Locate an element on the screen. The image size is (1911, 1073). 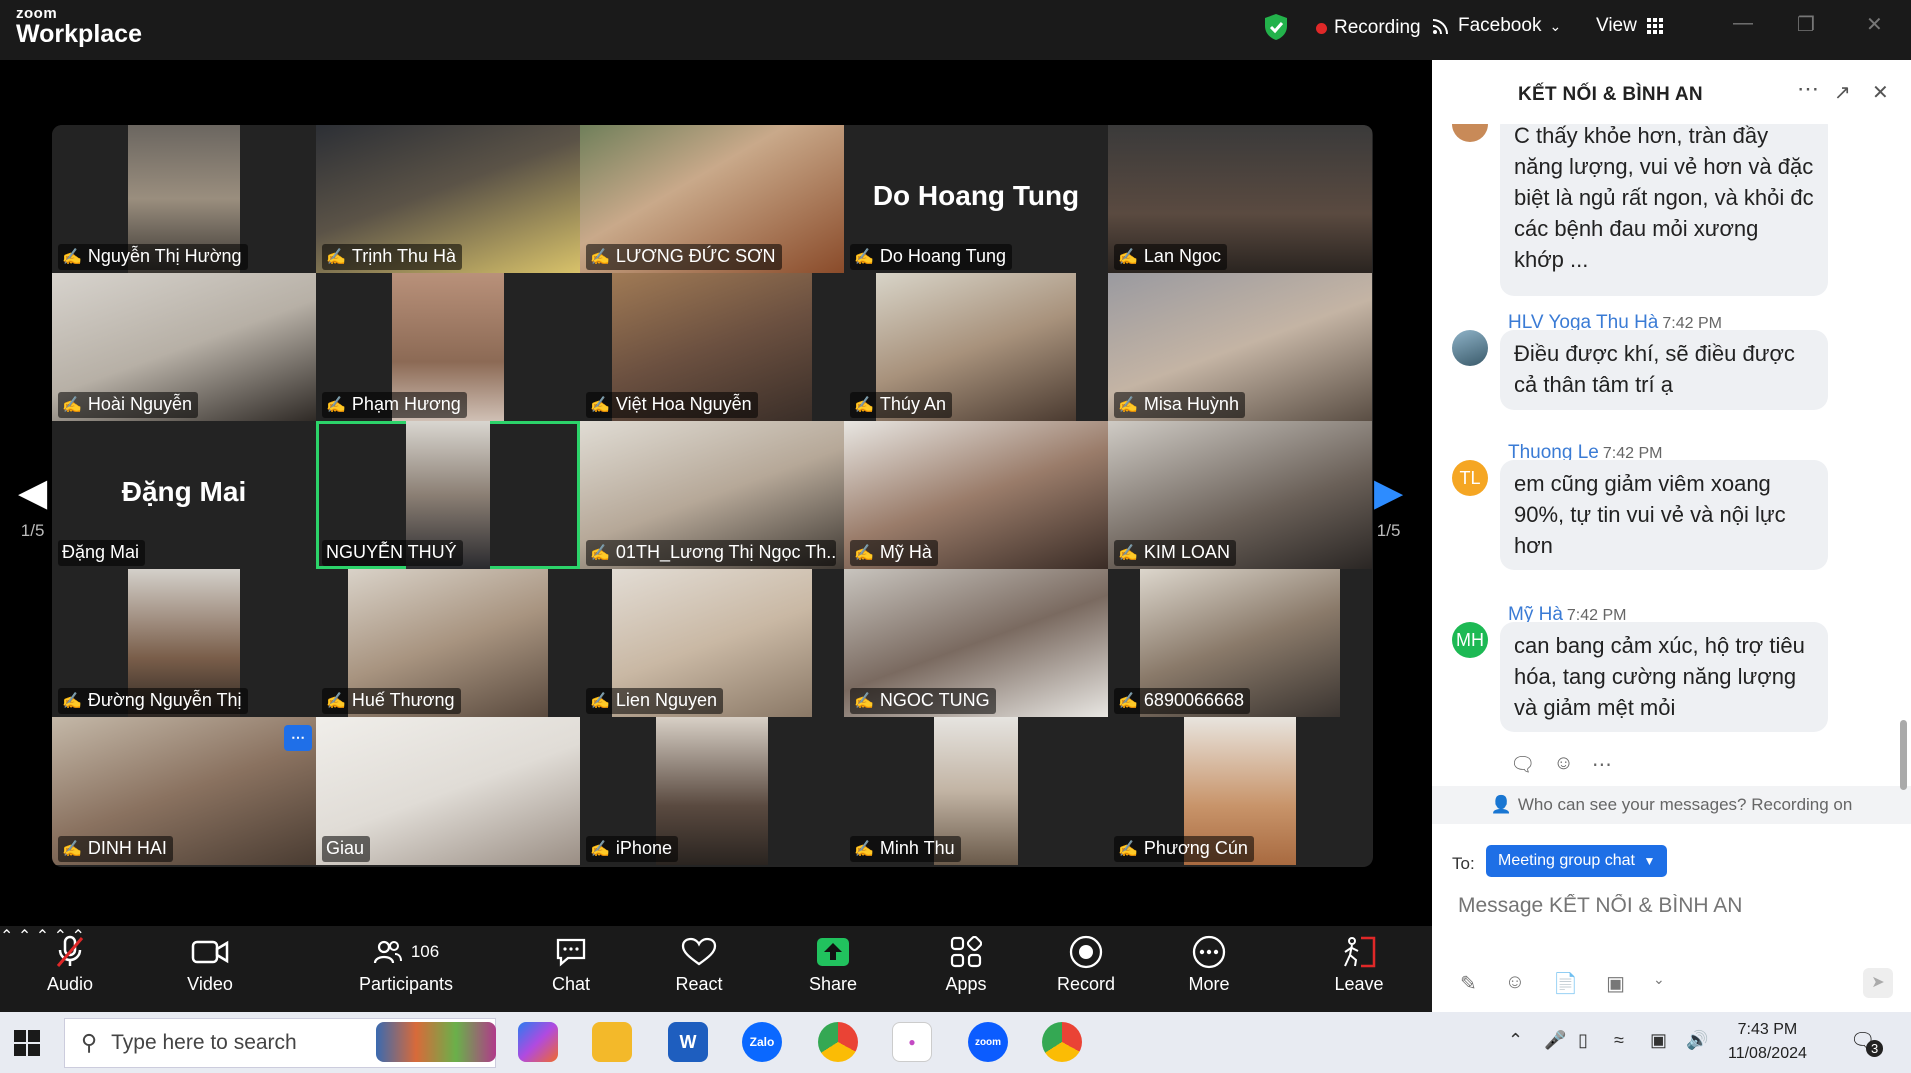
participant-name-tag: ✍ Nguyễn Thị Hường is located at coordinates (153, 257).